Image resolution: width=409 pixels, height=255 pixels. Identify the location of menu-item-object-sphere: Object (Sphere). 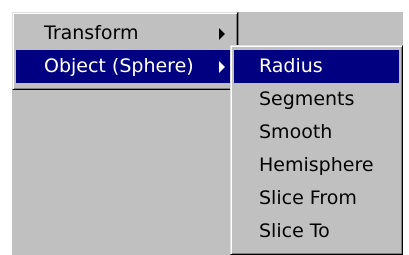
(125, 66).